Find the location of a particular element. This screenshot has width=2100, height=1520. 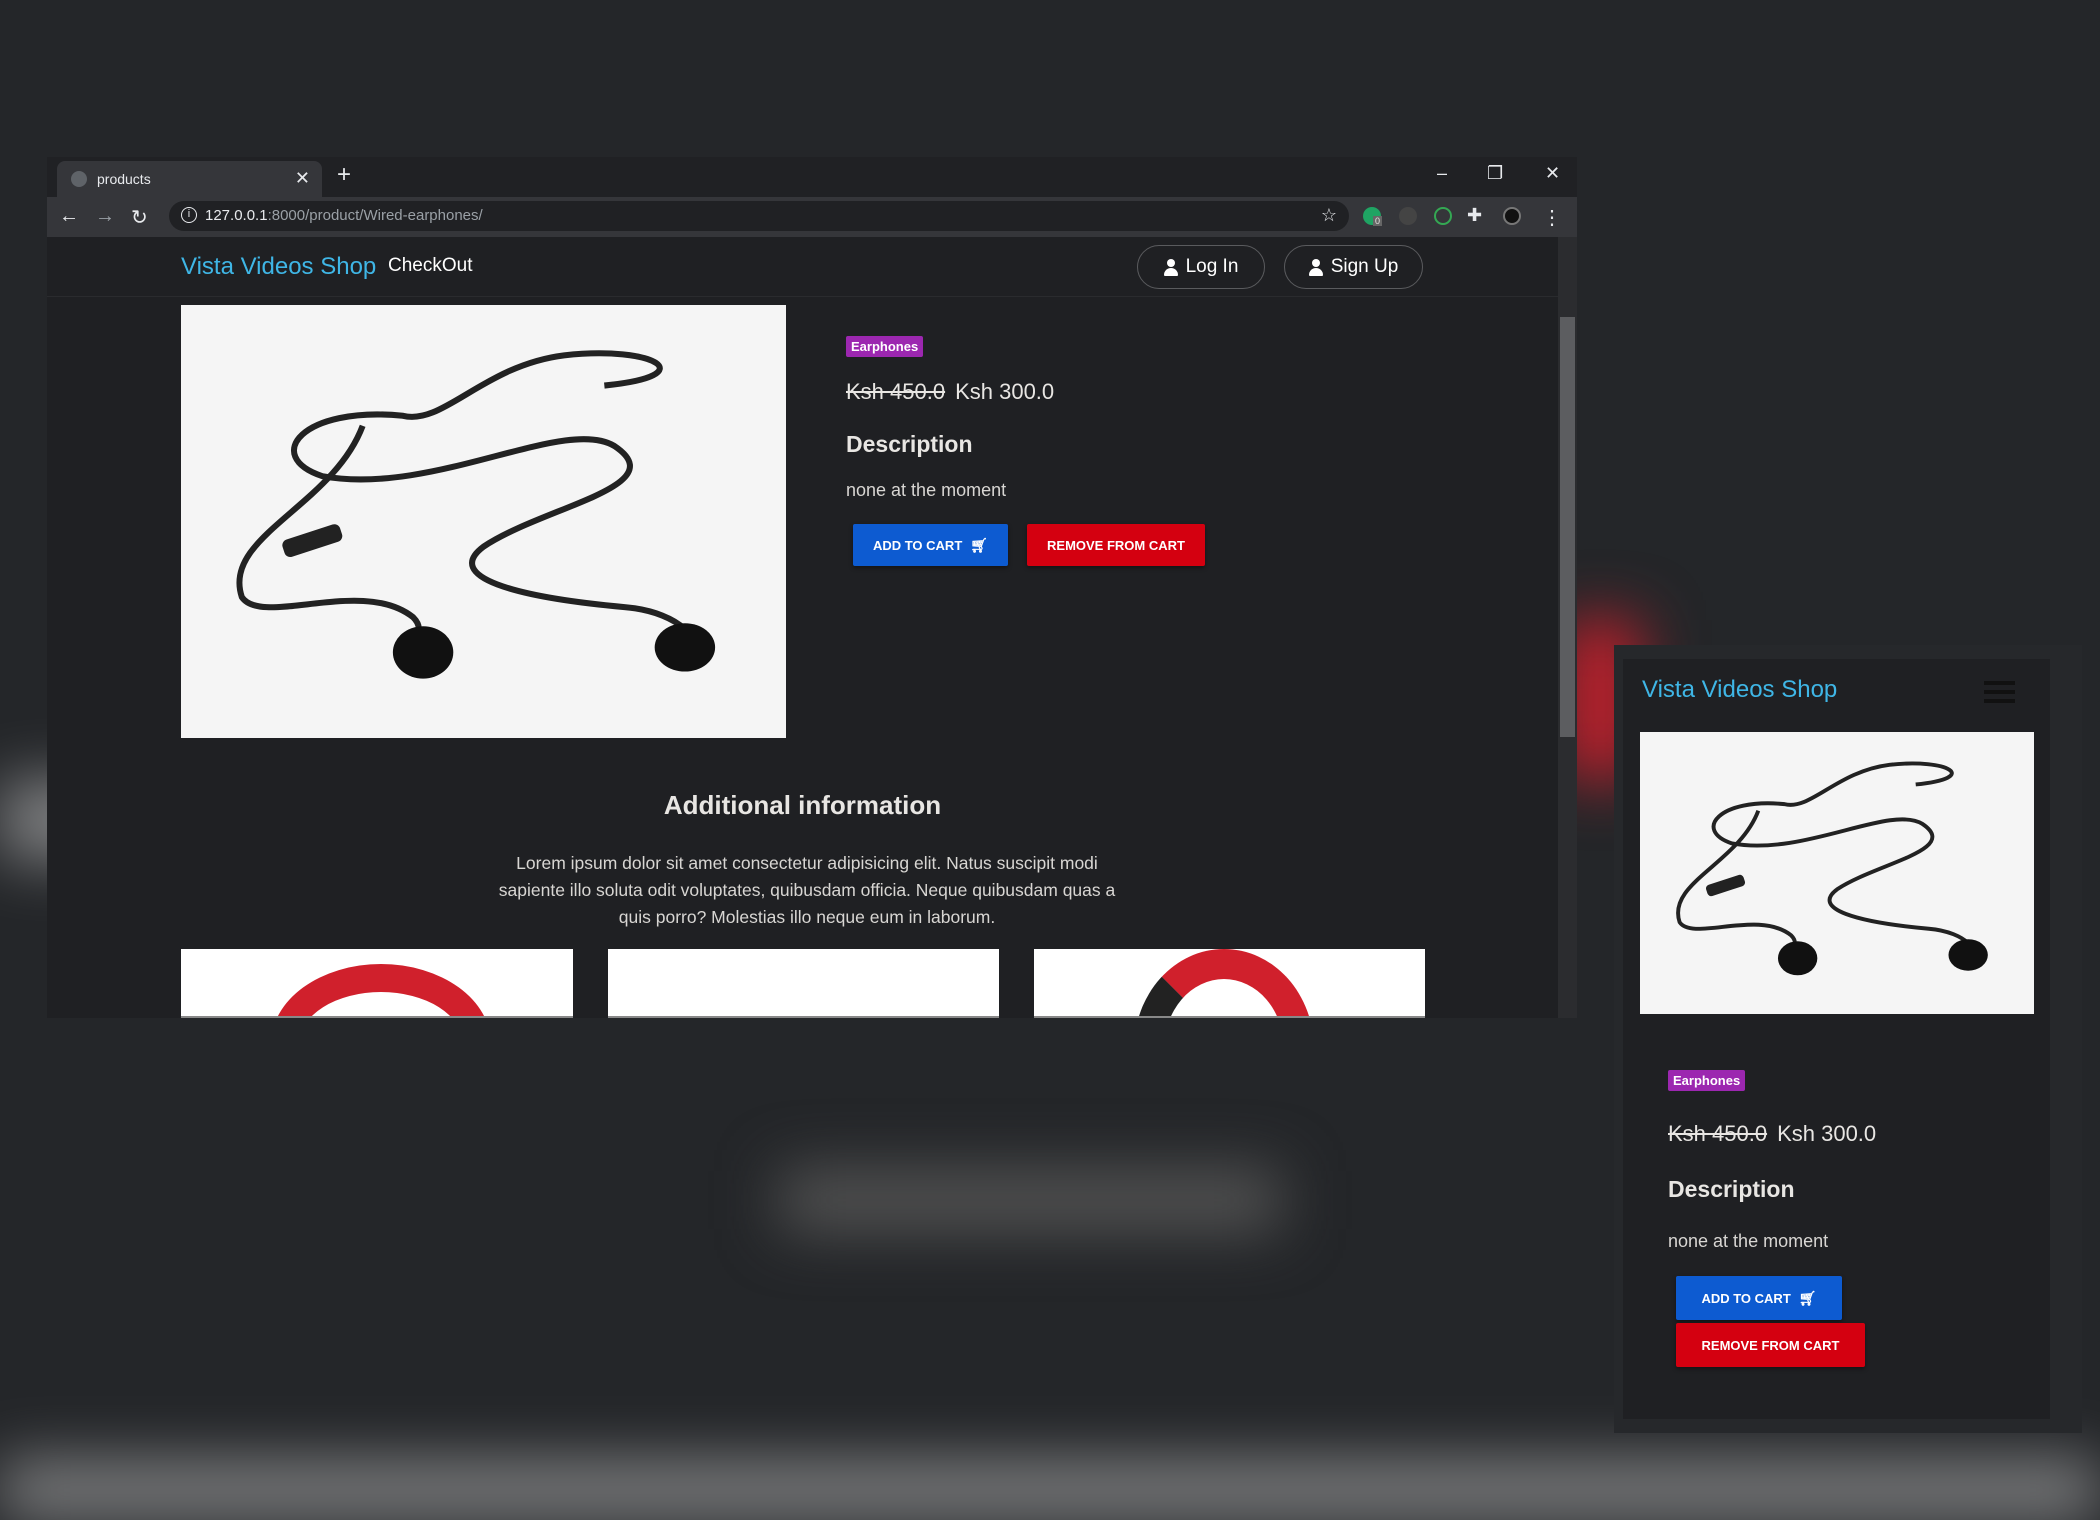

extensions-puzzle-icon: ✚ is located at coordinates (1474, 215).